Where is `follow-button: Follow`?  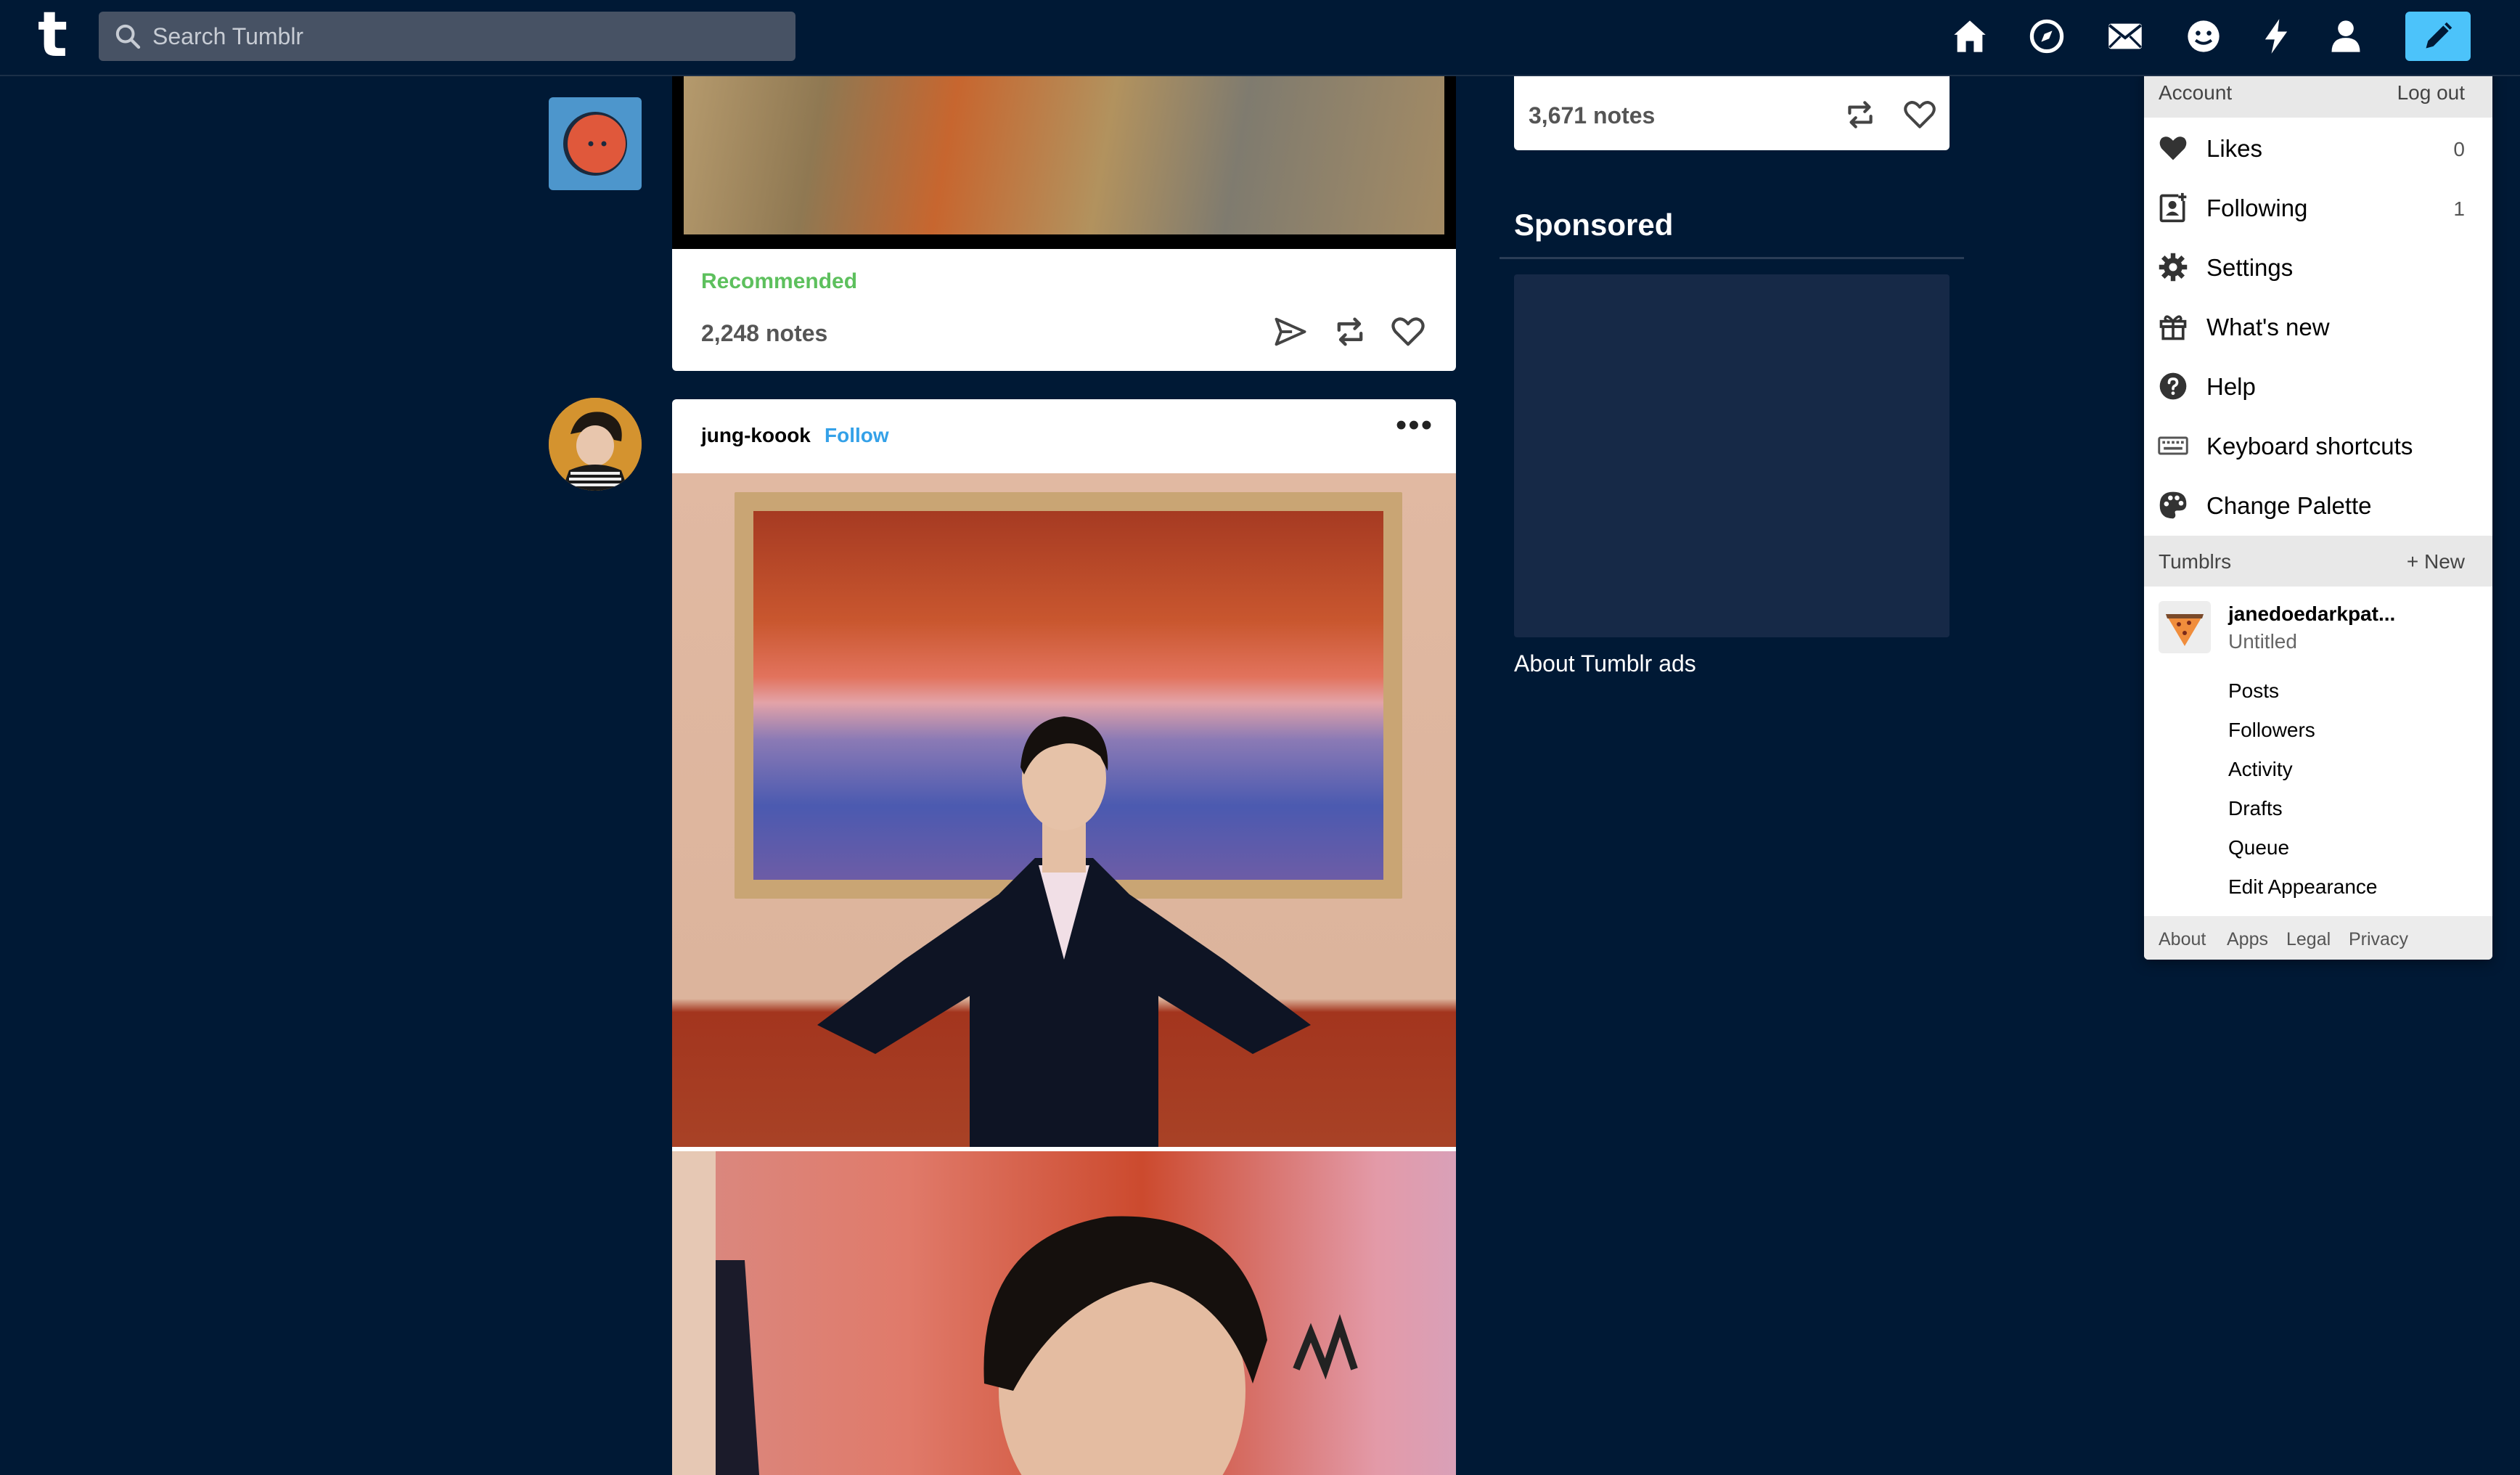 follow-button: Follow is located at coordinates (857, 436).